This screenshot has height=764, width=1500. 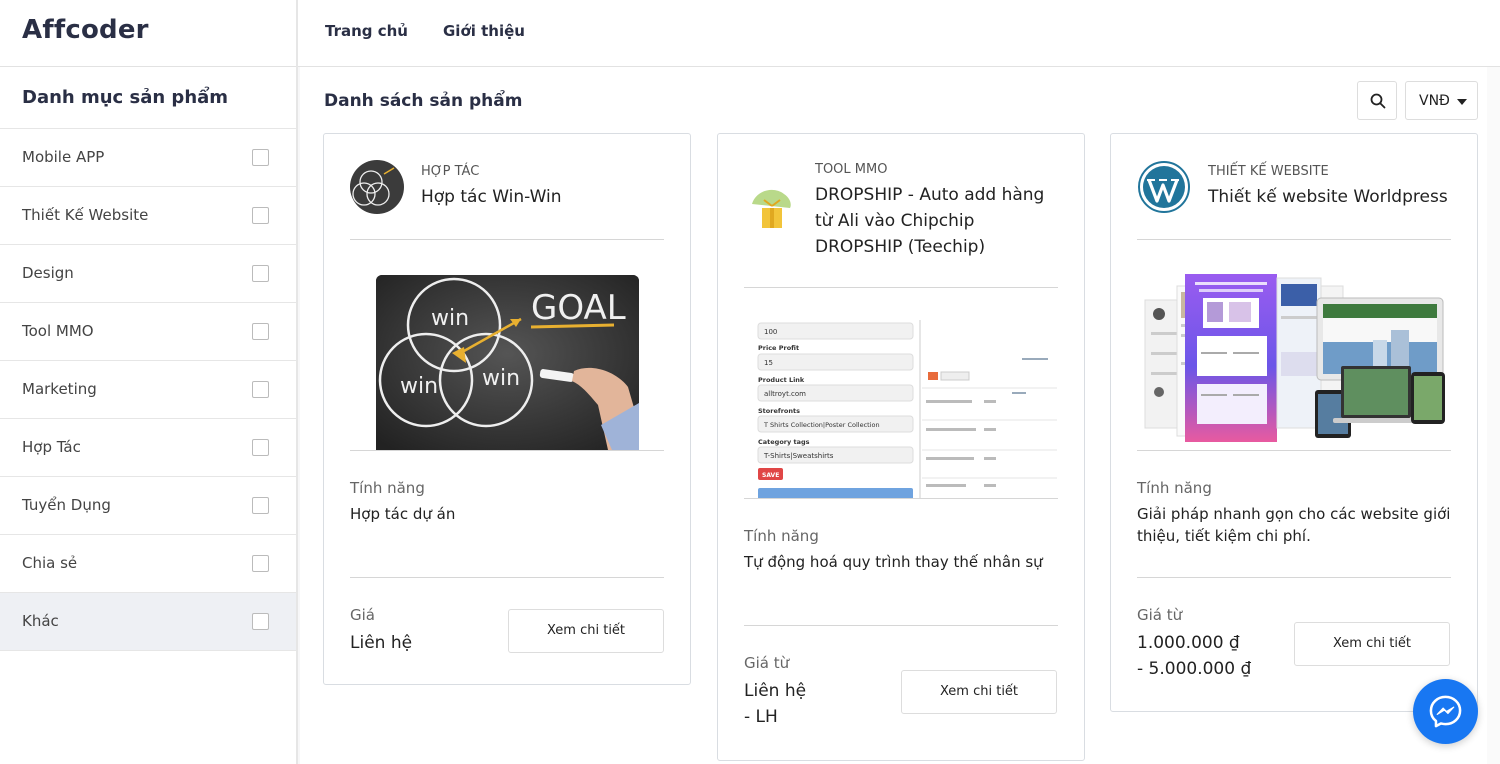 What do you see at coordinates (484, 31) in the screenshot?
I see `nav-about: Giới thiệu` at bounding box center [484, 31].